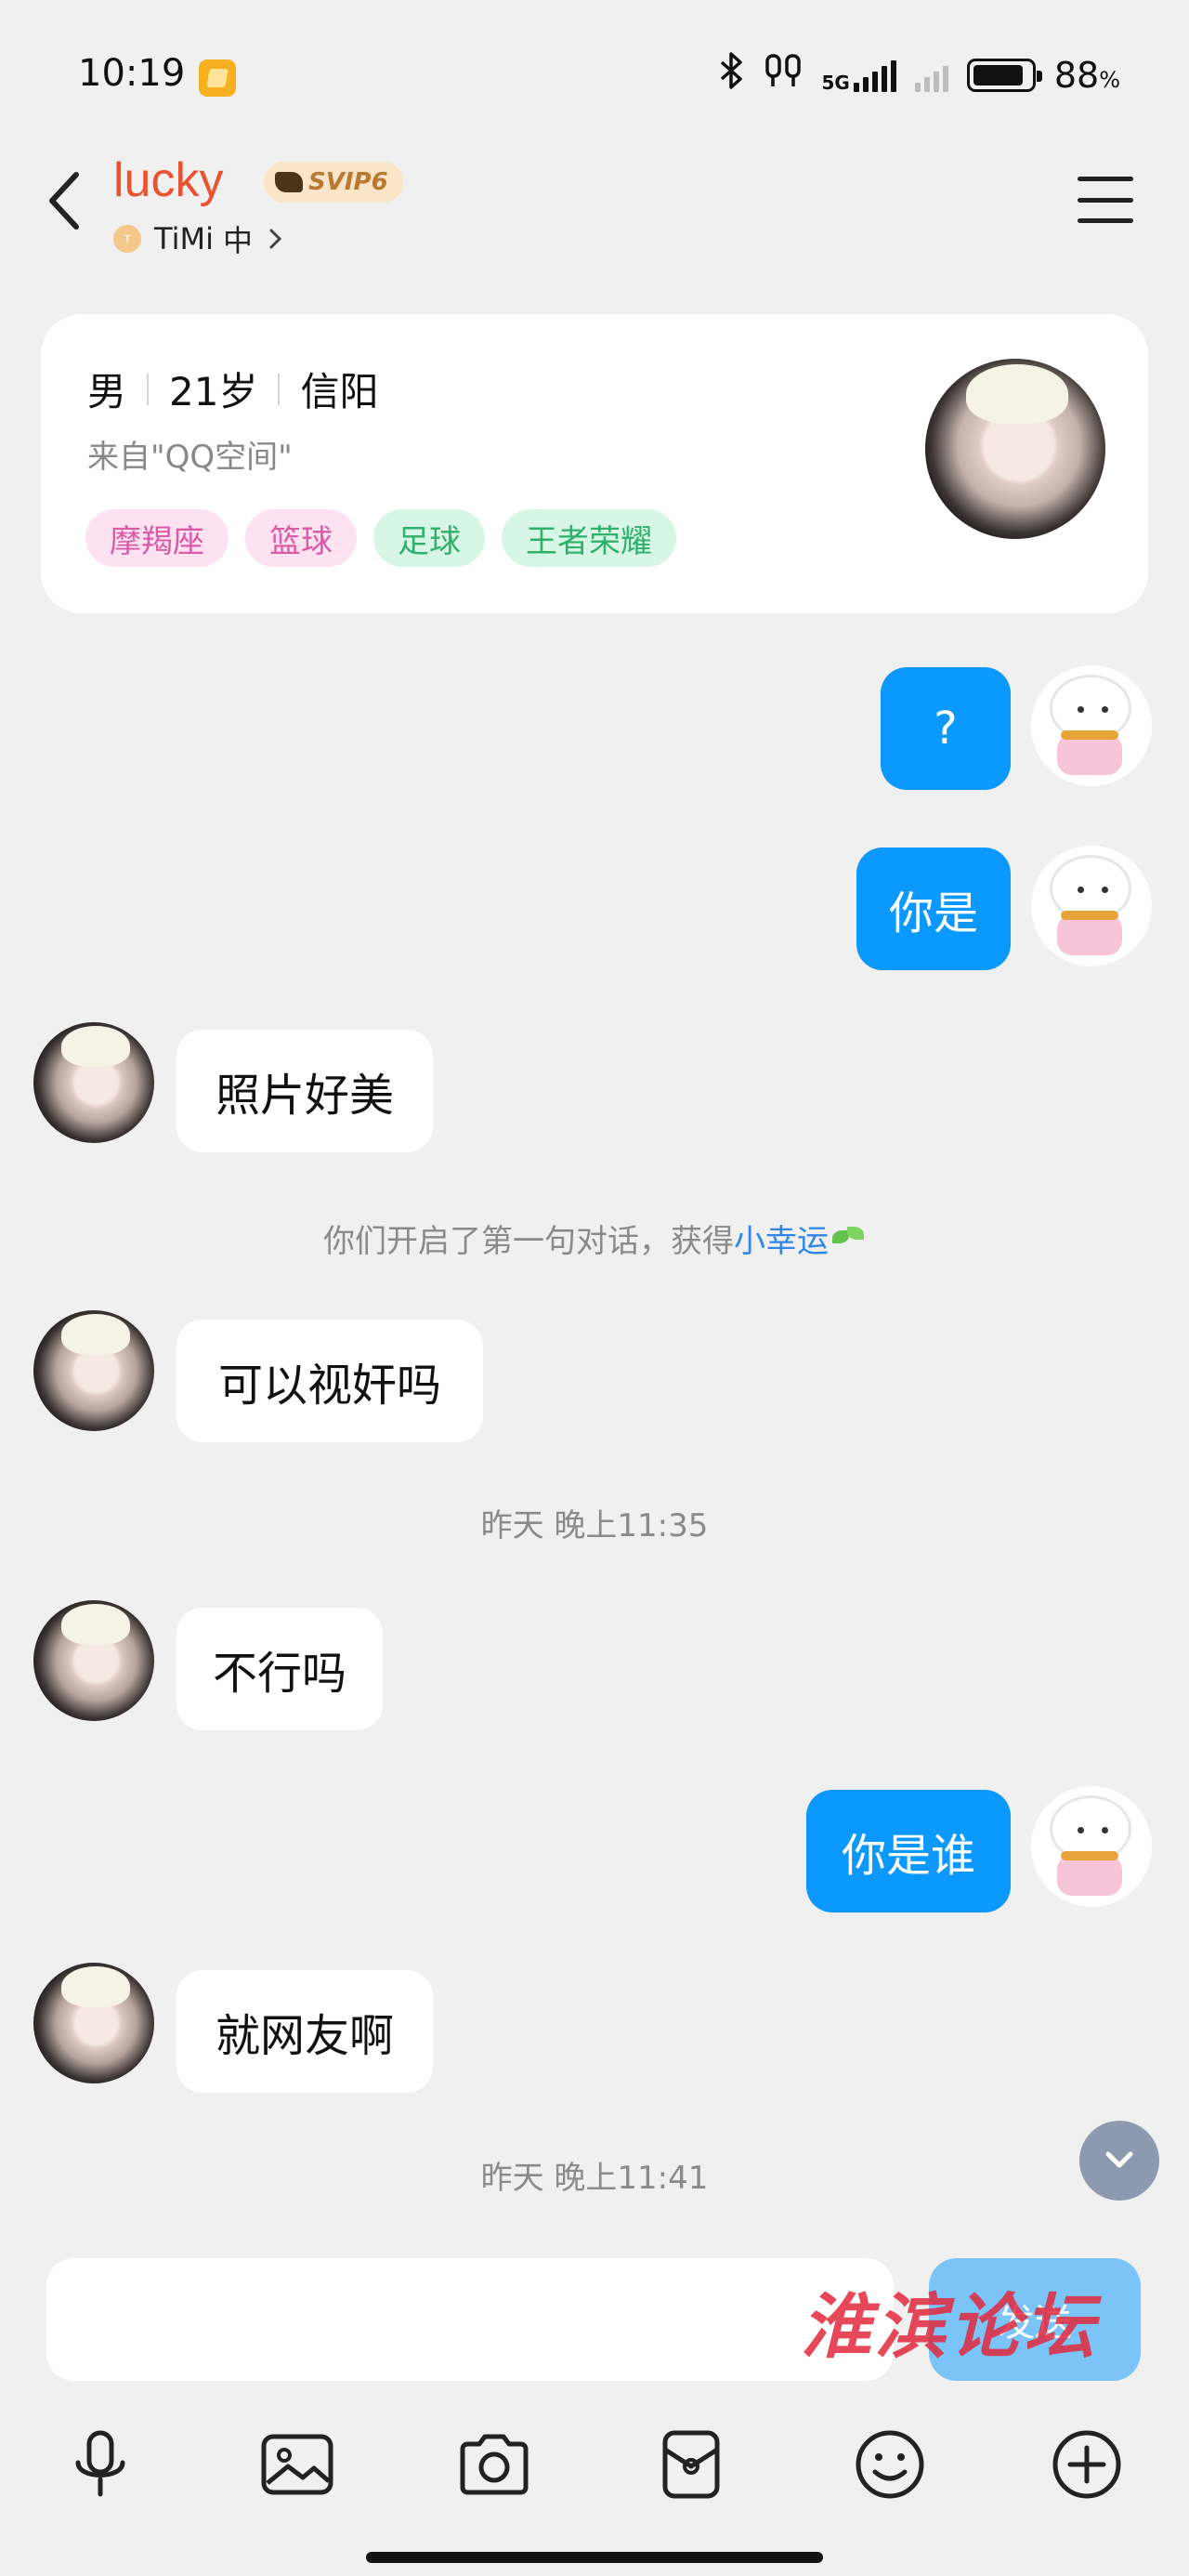 The image size is (1189, 2576). I want to click on timestamp: 昨天 晚上11:41, so click(594, 2178).